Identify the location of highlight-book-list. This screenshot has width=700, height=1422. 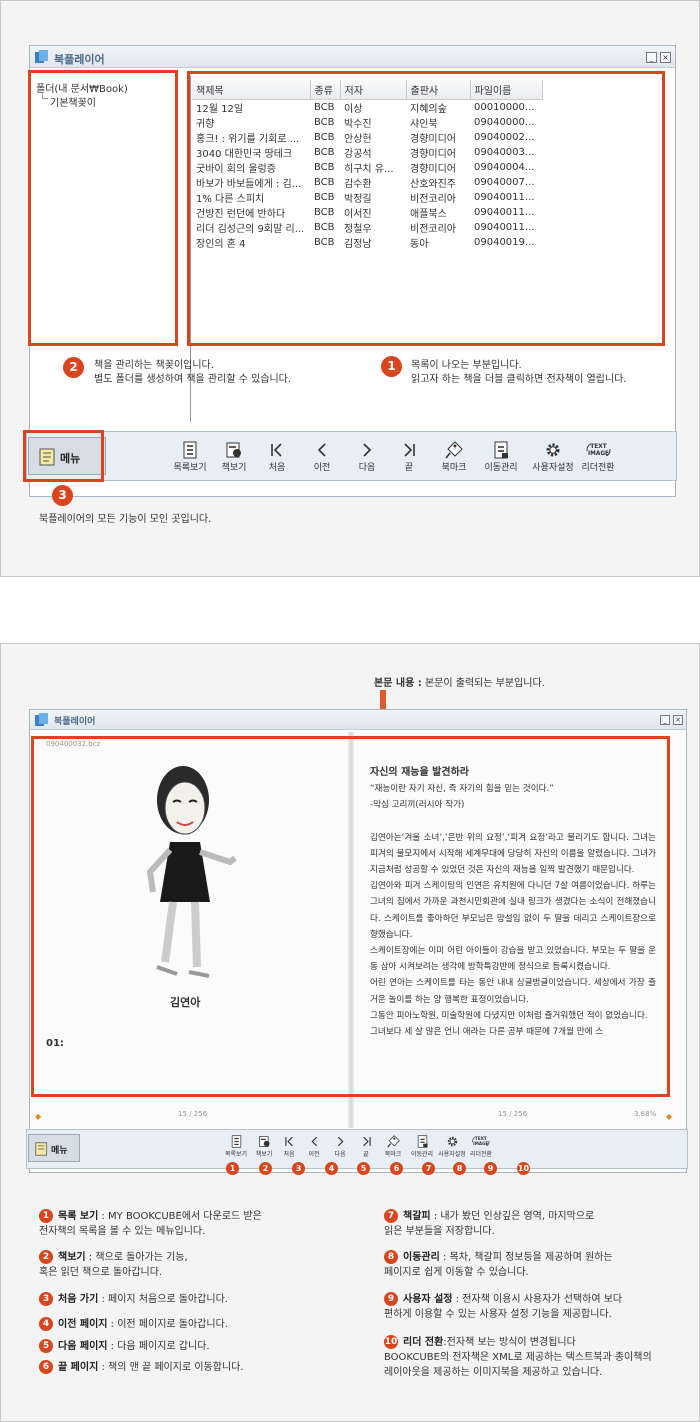
(426, 208).